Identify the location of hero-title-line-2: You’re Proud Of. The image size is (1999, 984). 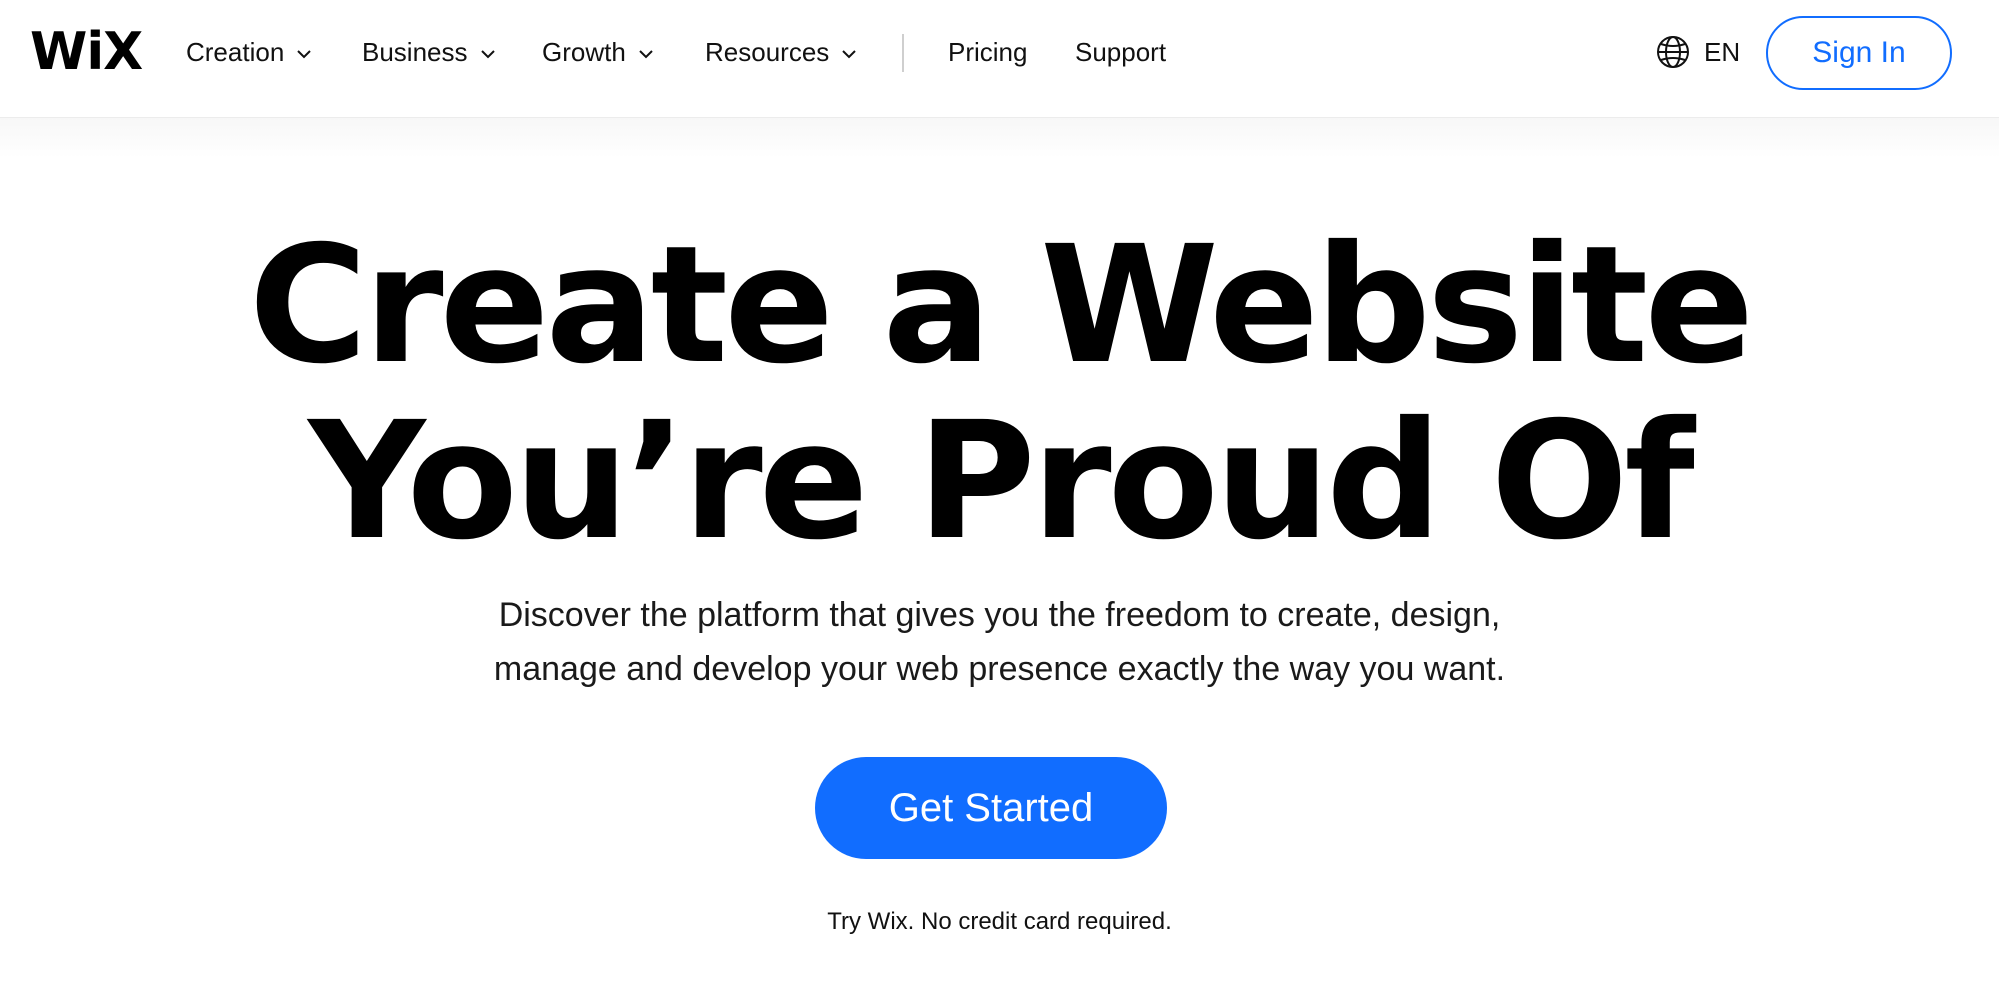
(1001, 482).